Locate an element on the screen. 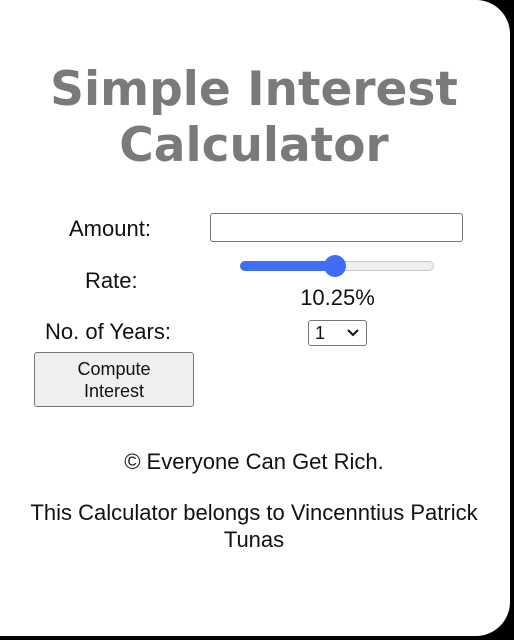 This screenshot has width=514, height=640. rate-value: 10.25% is located at coordinates (337, 297).